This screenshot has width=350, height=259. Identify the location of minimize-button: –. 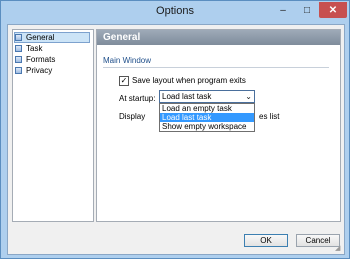
(283, 10).